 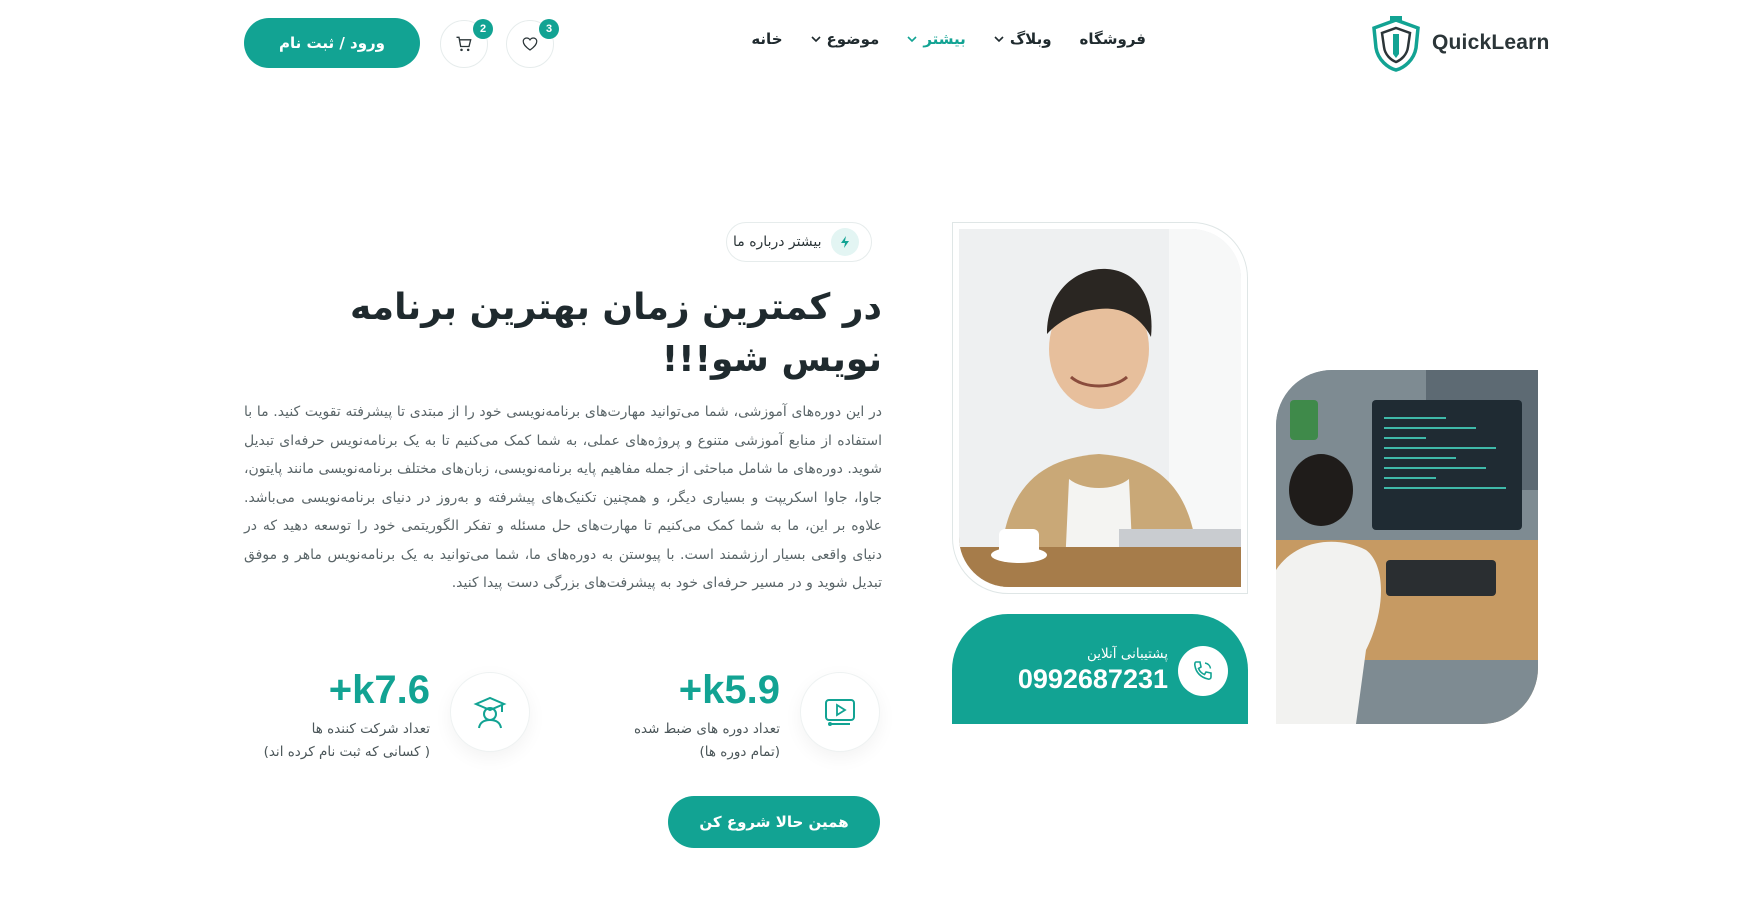 I want to click on nav-item-shop: فروشگاه, so click(x=1113, y=39).